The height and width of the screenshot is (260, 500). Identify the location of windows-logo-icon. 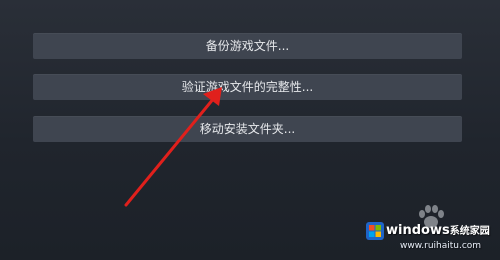
(375, 231).